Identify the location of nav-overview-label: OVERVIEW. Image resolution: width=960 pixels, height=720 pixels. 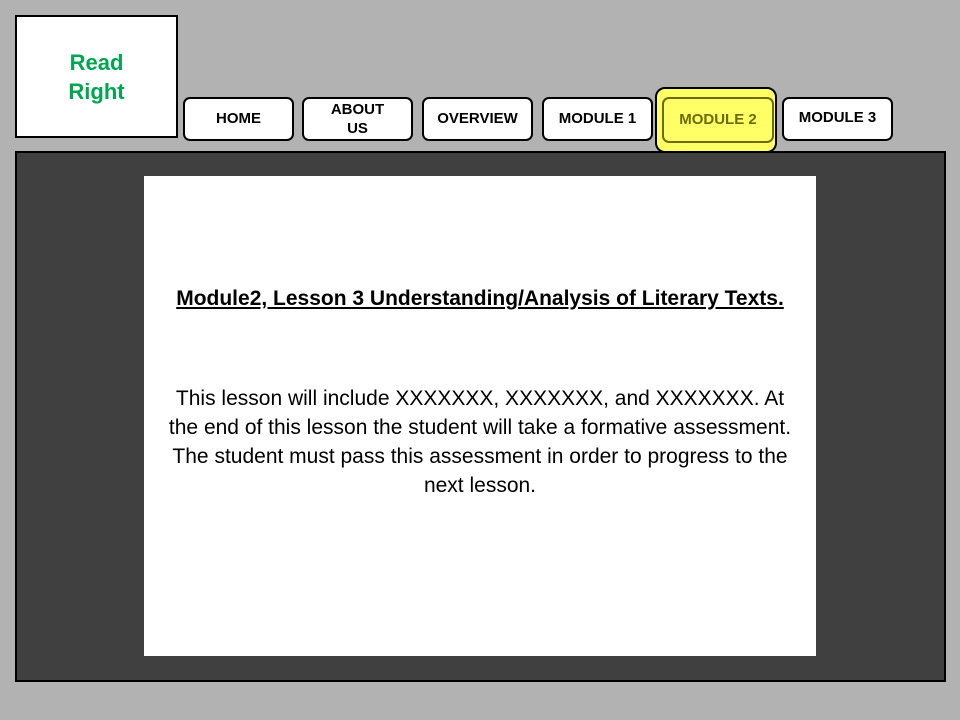
(477, 118).